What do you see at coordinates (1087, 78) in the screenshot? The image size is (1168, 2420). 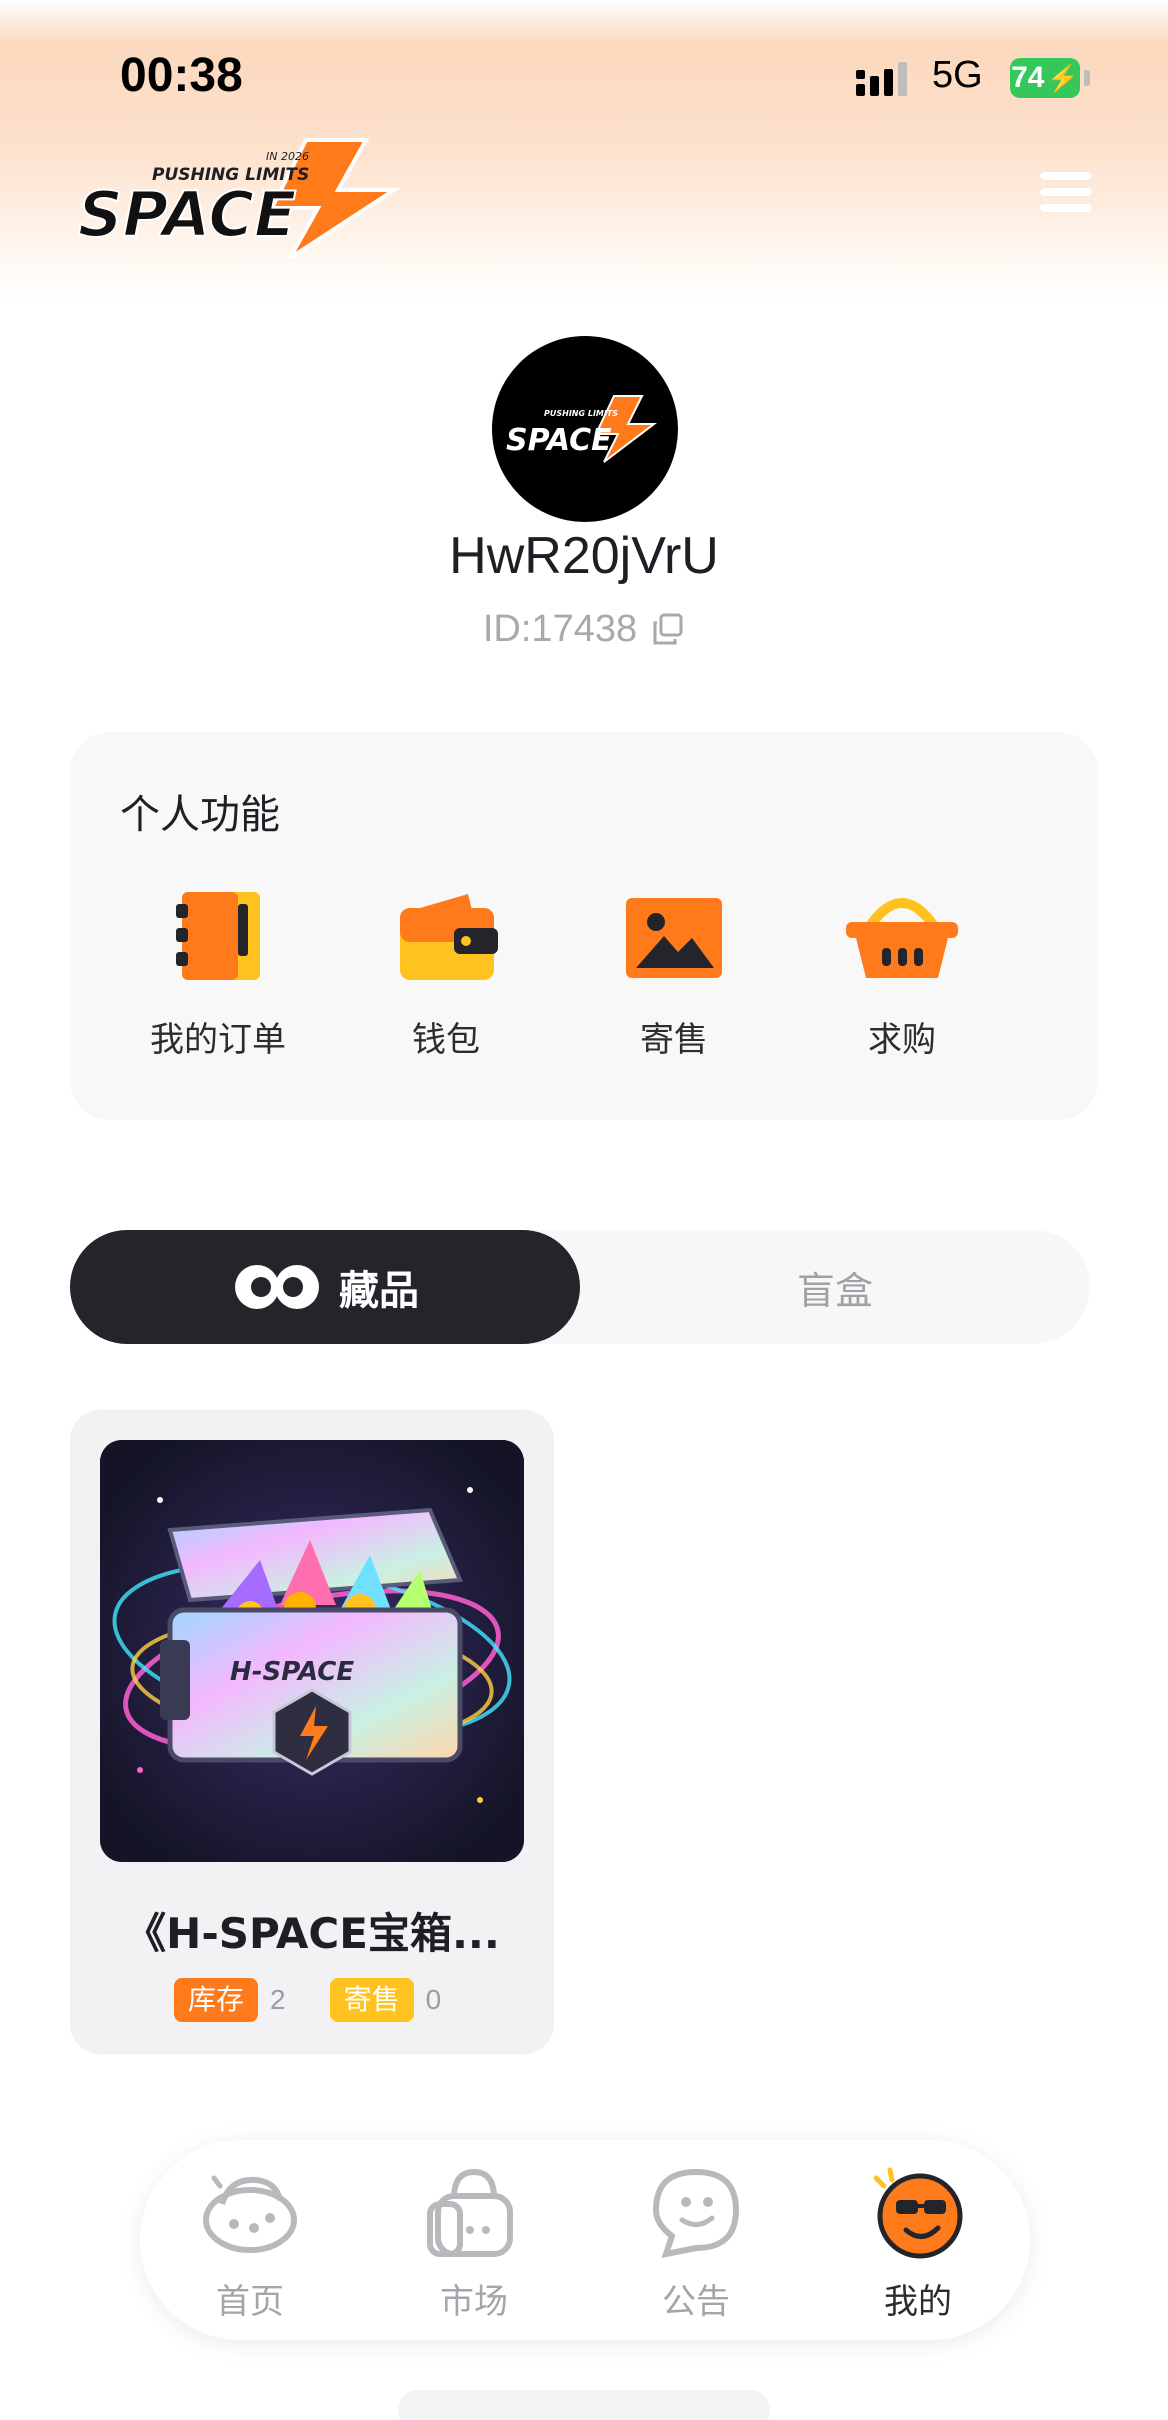 I see `battery-tip` at bounding box center [1087, 78].